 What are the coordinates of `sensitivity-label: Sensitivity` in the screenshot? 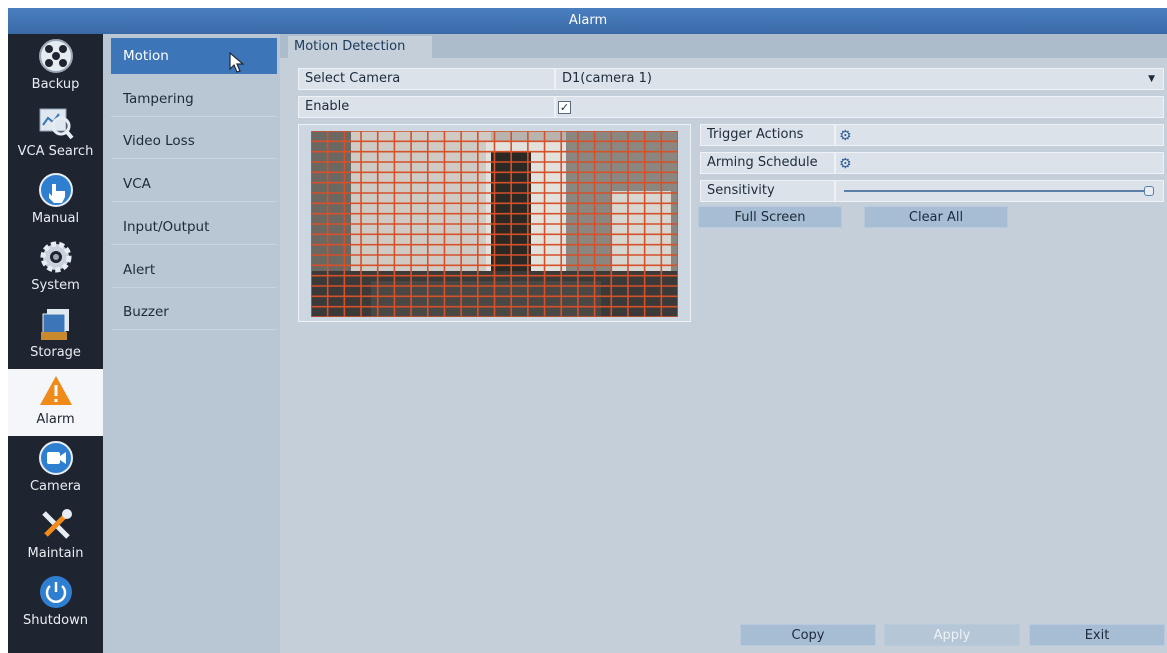 It's located at (767, 191).